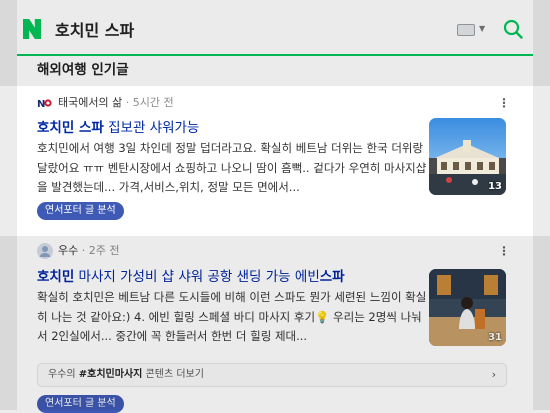  I want to click on avatar: N, so click(45, 103).